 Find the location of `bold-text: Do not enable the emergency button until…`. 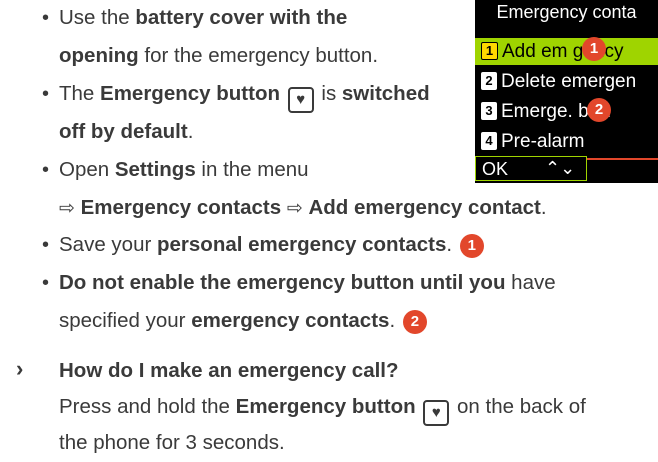

bold-text: Do not enable the emergency button until… is located at coordinates (282, 282).